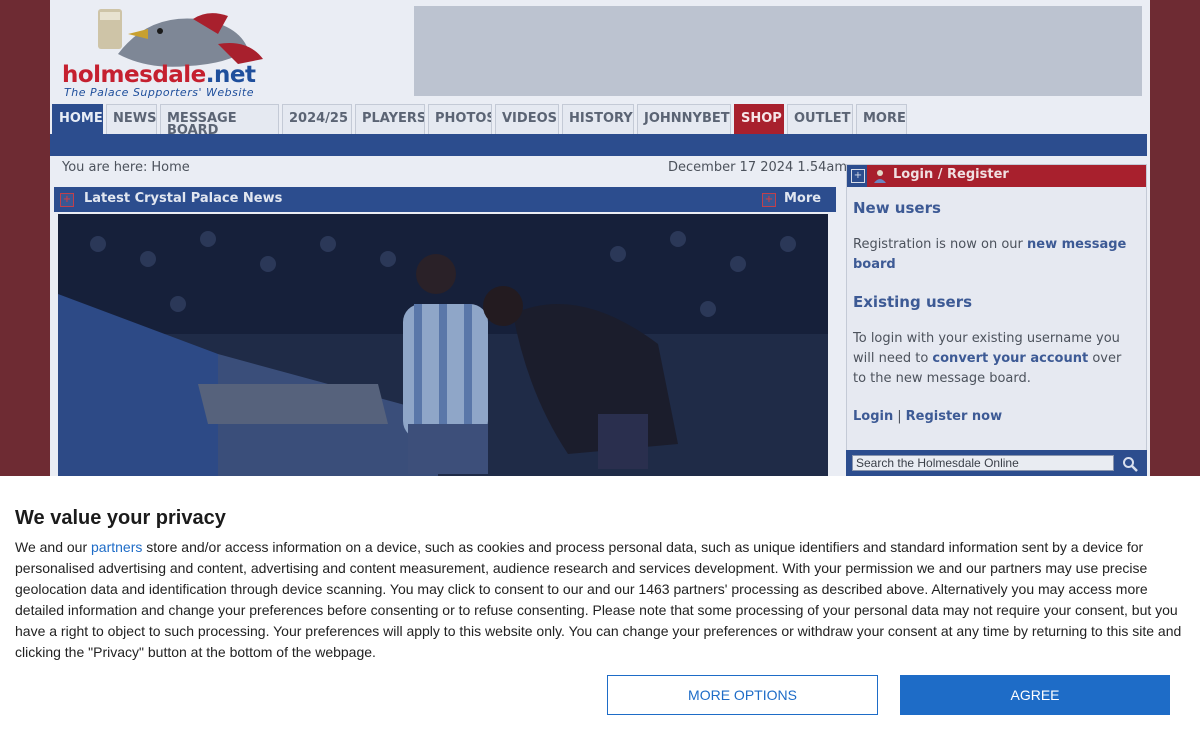  What do you see at coordinates (390, 119) in the screenshot?
I see `tab-players: PLAYERS` at bounding box center [390, 119].